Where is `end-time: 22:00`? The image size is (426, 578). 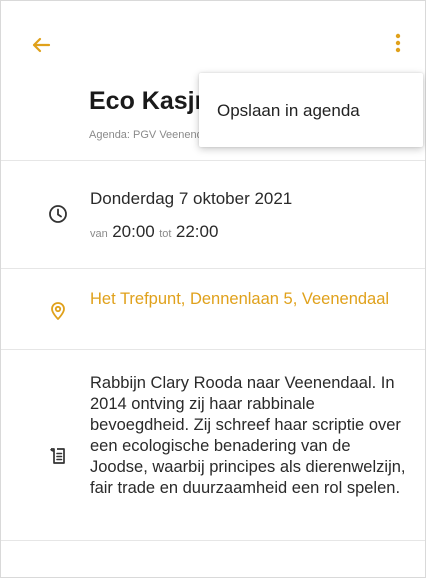
end-time: 22:00 is located at coordinates (197, 231).